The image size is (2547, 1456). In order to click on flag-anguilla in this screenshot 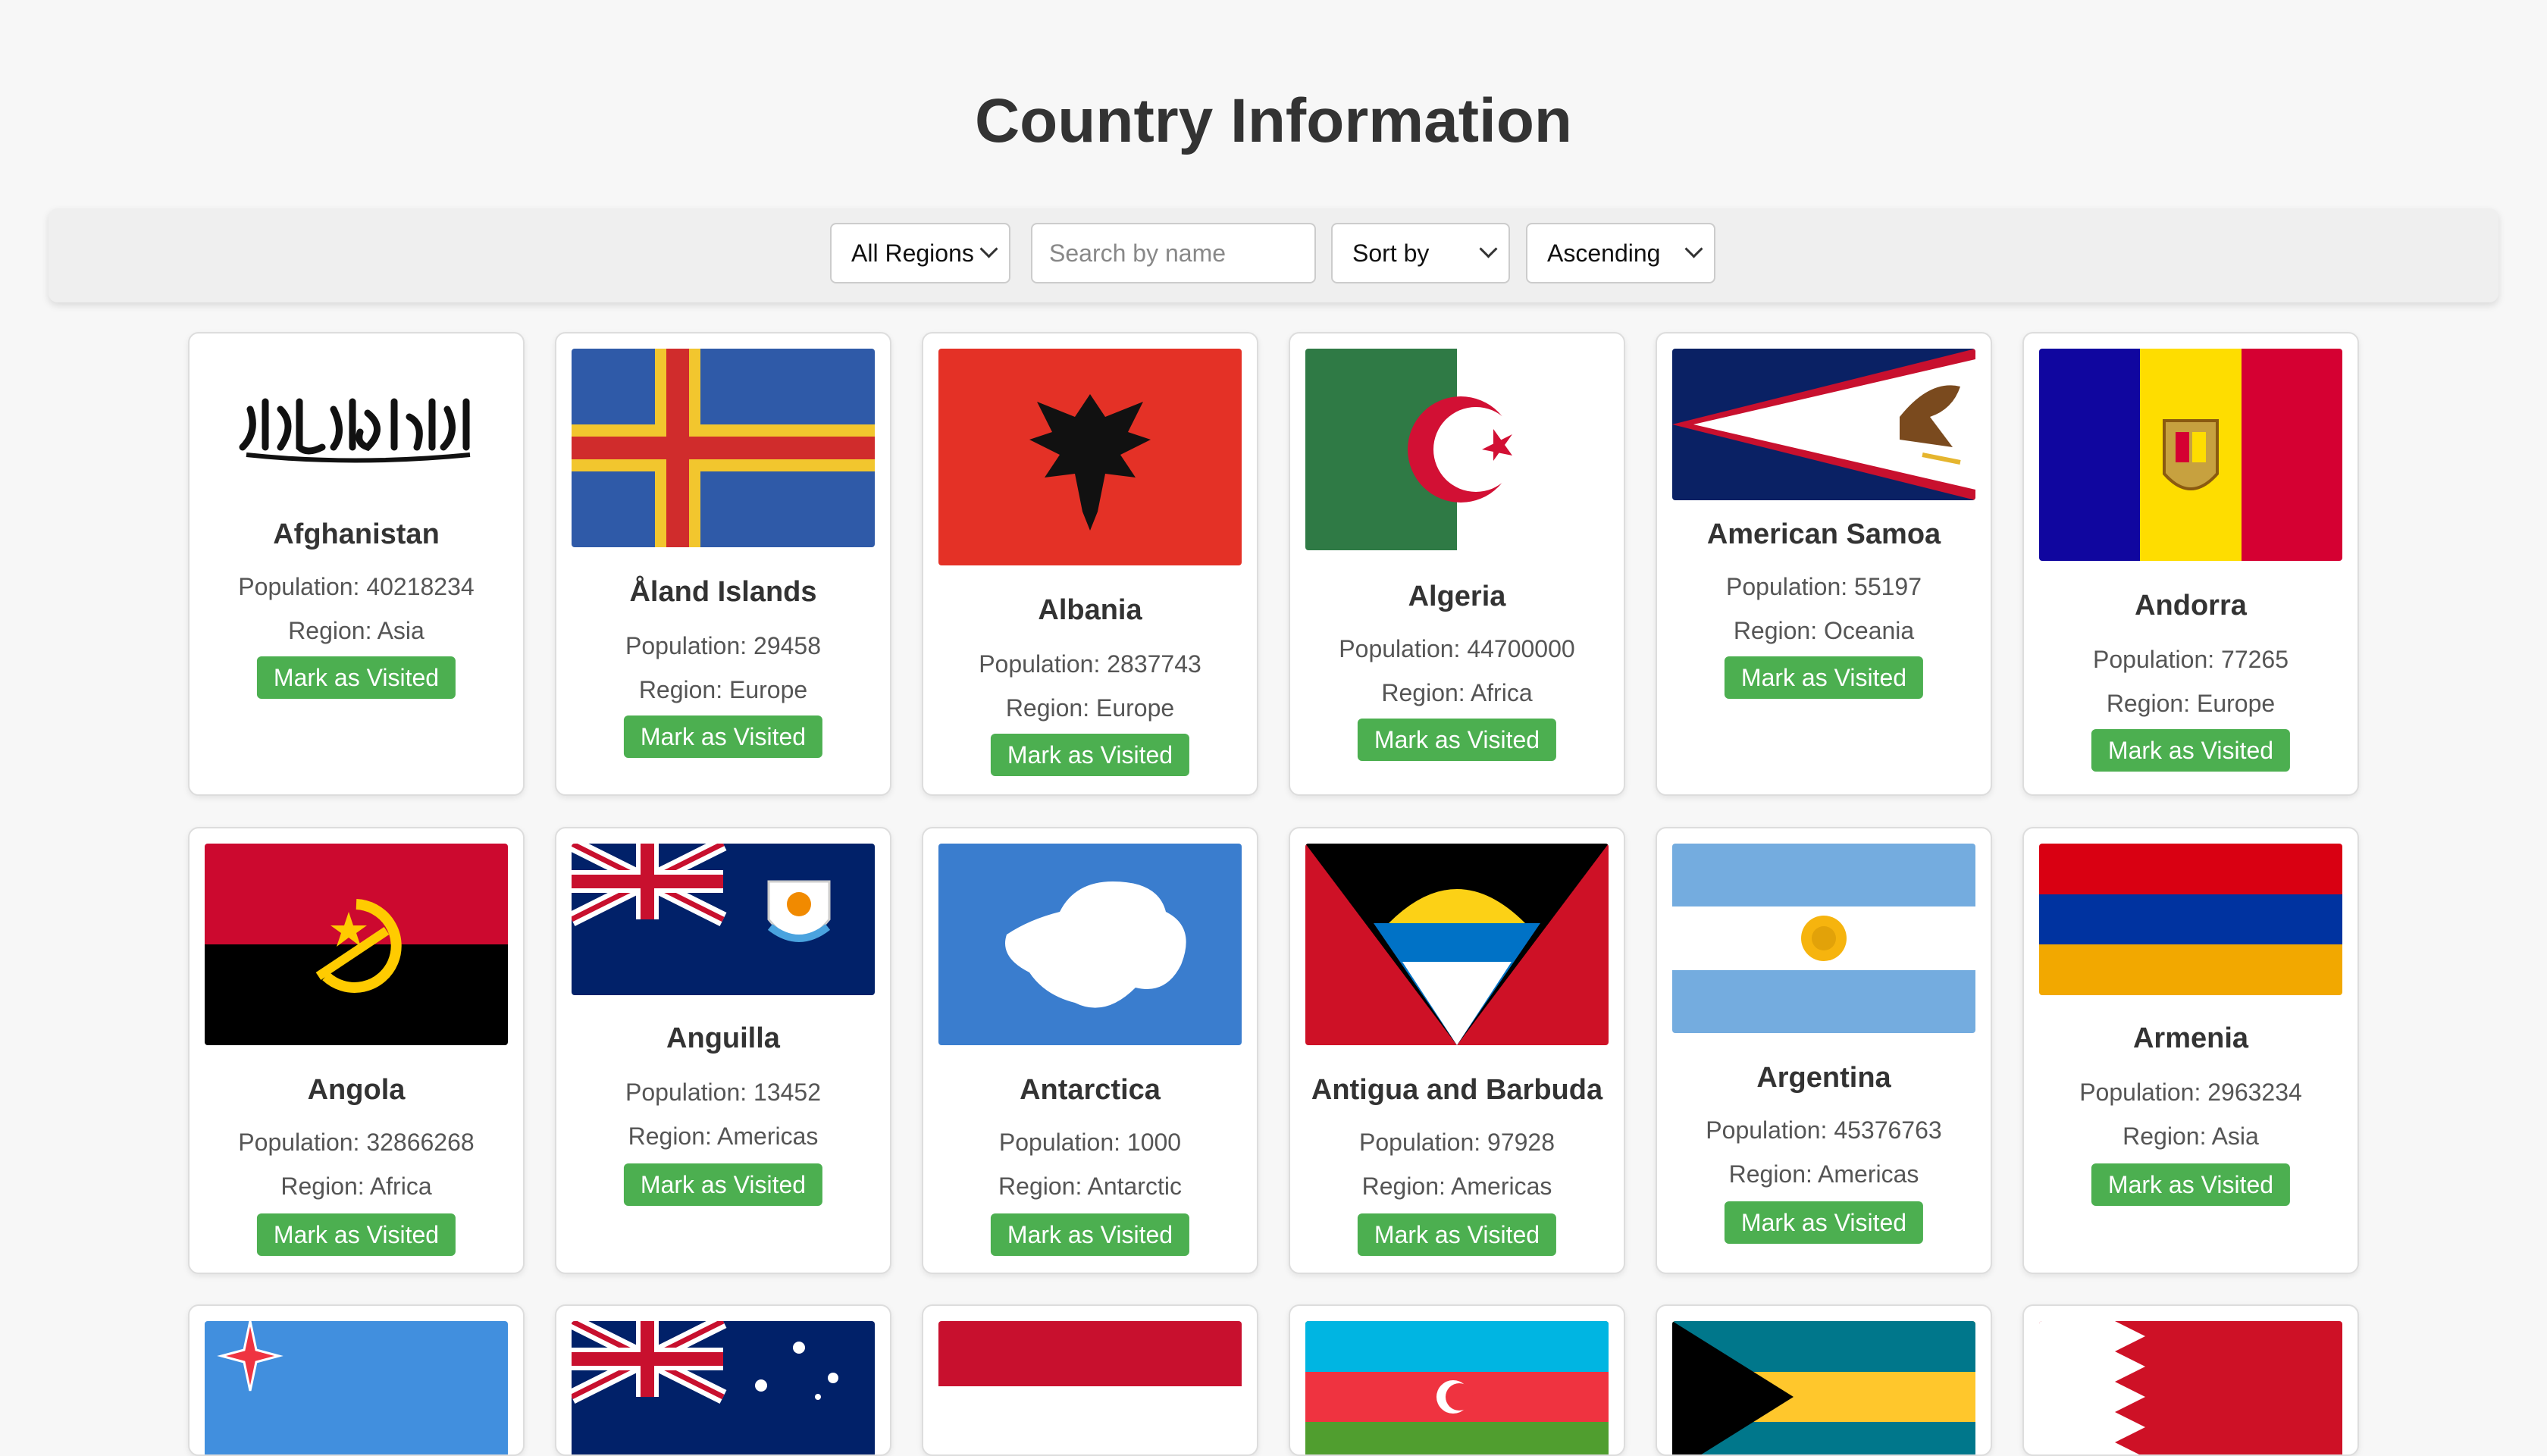, I will do `click(723, 919)`.